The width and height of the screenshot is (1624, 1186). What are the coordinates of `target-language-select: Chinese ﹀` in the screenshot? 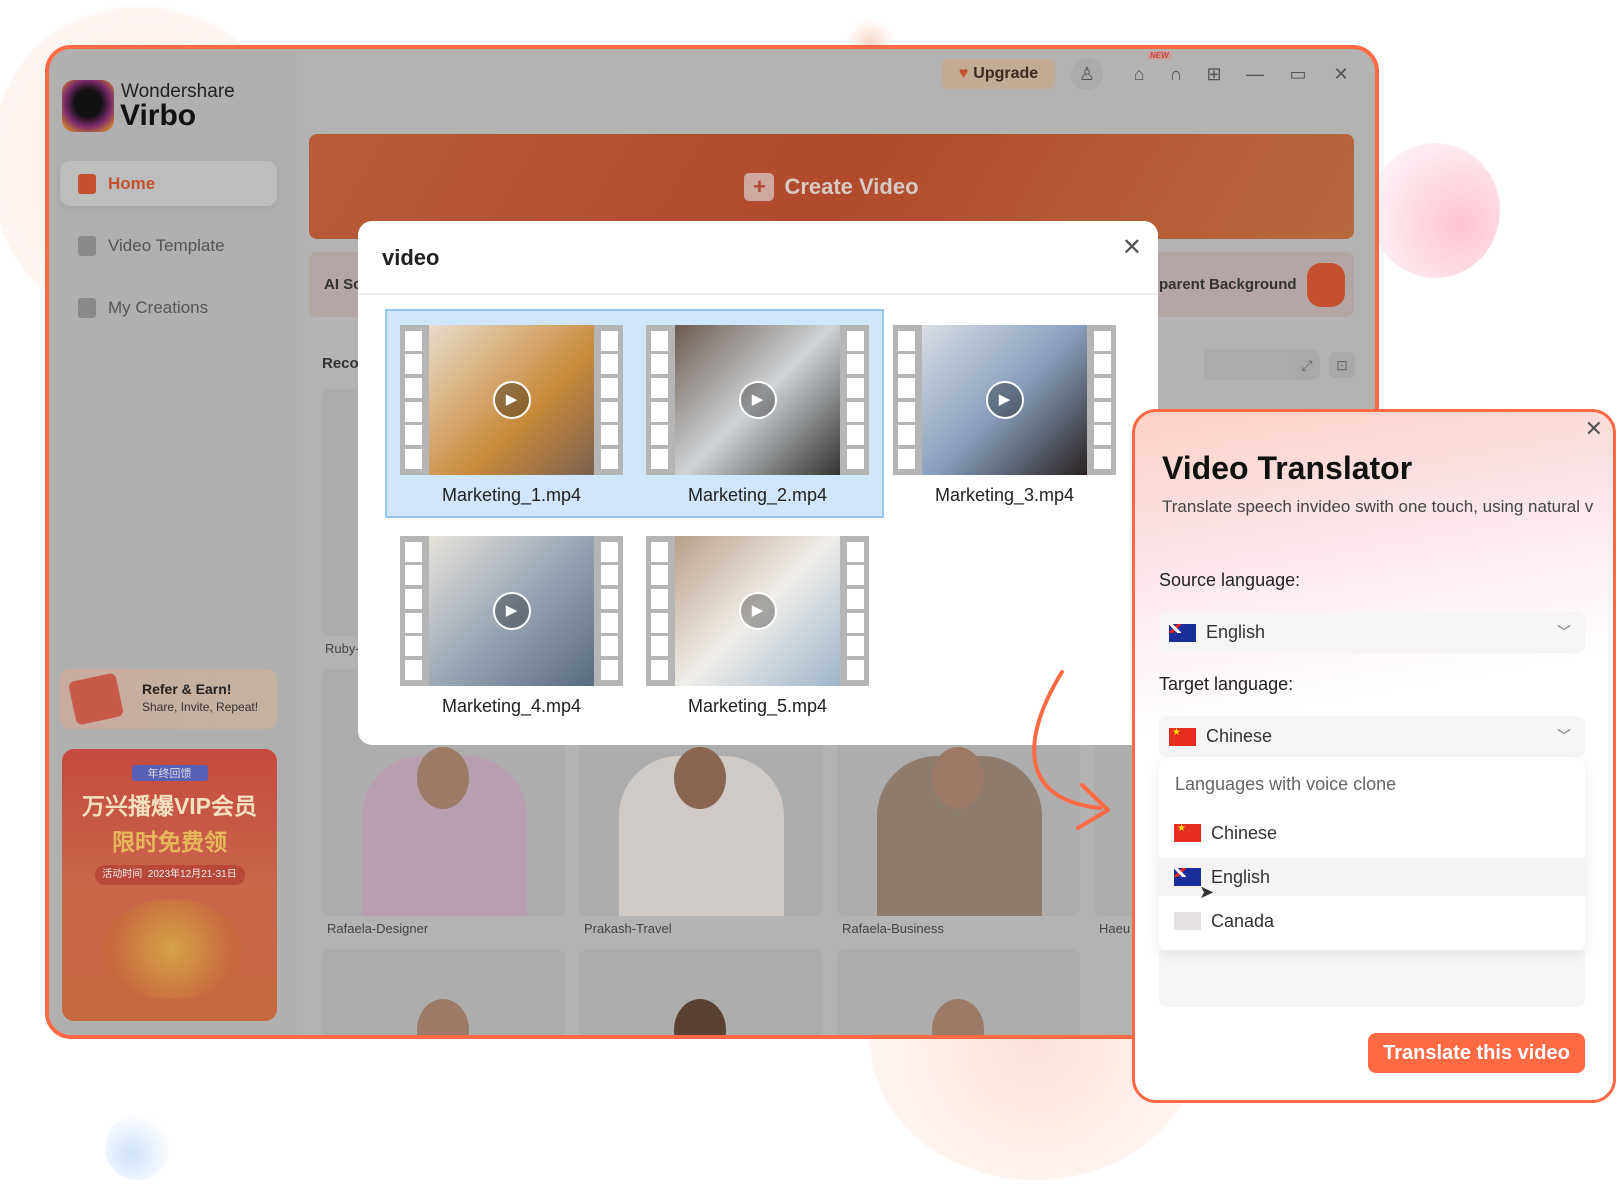 It's located at (1372, 736).